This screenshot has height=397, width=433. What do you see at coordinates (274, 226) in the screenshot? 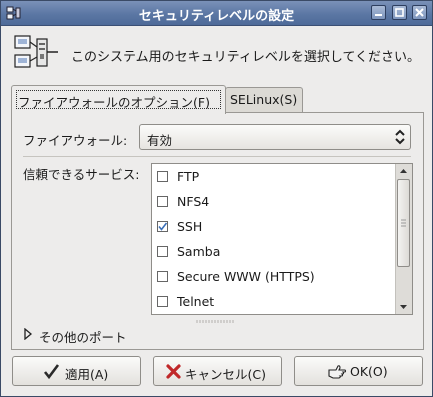
I see `list-item: SSH` at bounding box center [274, 226].